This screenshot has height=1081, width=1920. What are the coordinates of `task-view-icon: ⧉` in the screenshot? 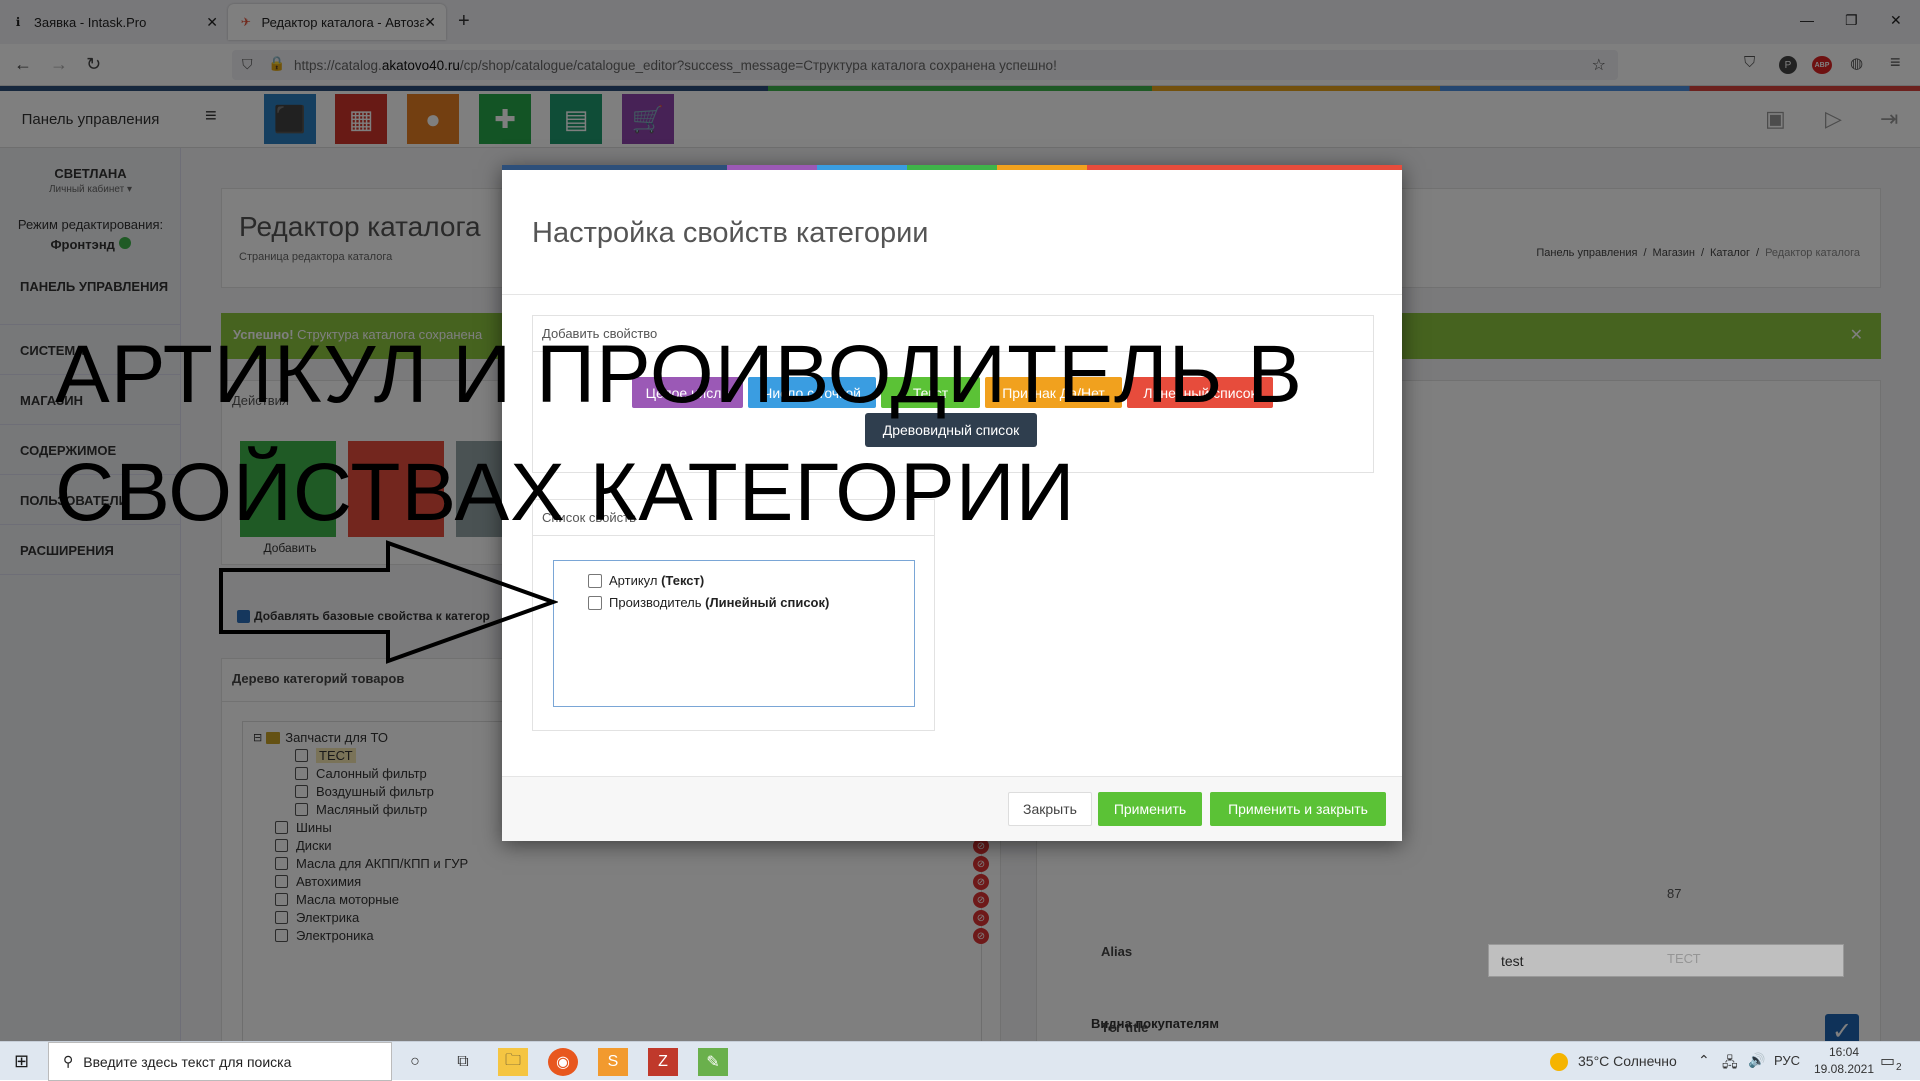 It's located at (463, 1062).